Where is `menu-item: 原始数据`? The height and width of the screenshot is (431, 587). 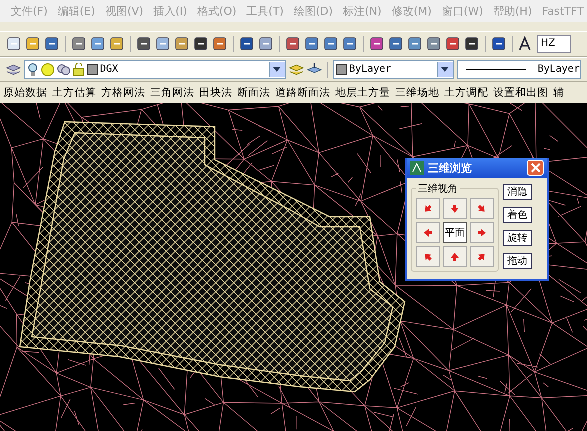 menu-item: 原始数据 is located at coordinates (25, 93).